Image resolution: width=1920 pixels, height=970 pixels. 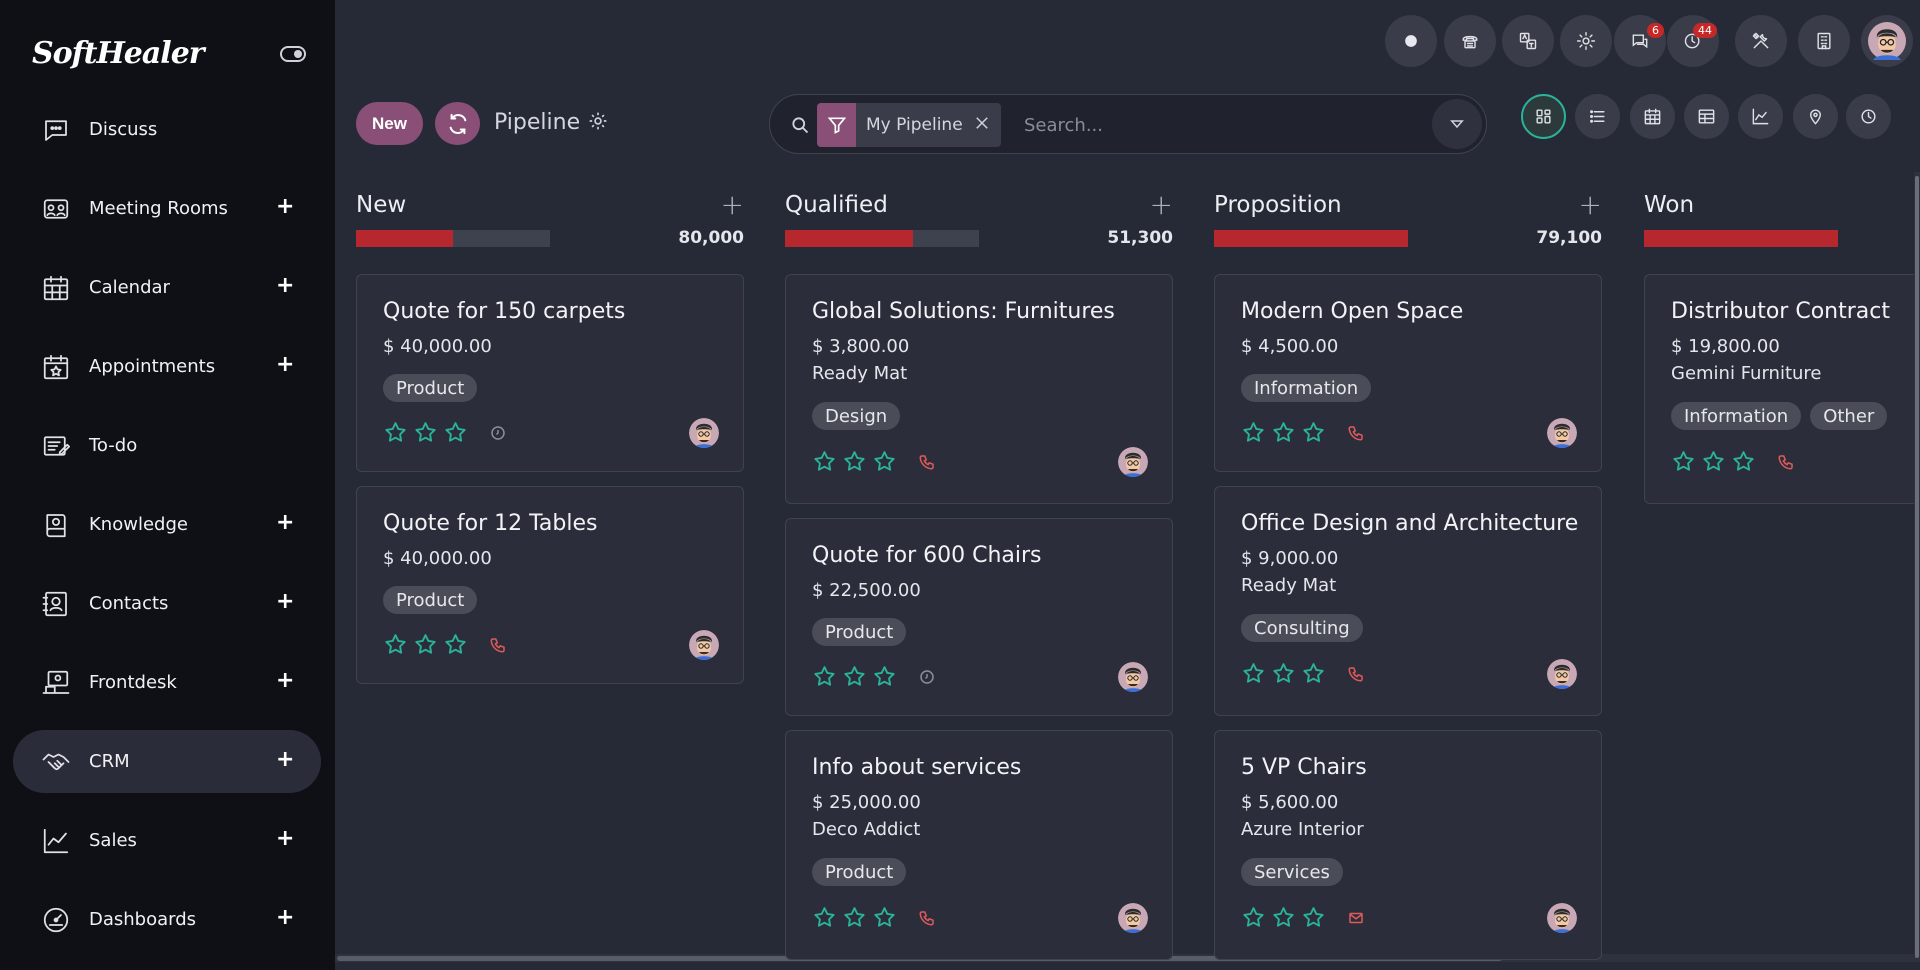 I want to click on messages-button: 6, so click(x=1640, y=41).